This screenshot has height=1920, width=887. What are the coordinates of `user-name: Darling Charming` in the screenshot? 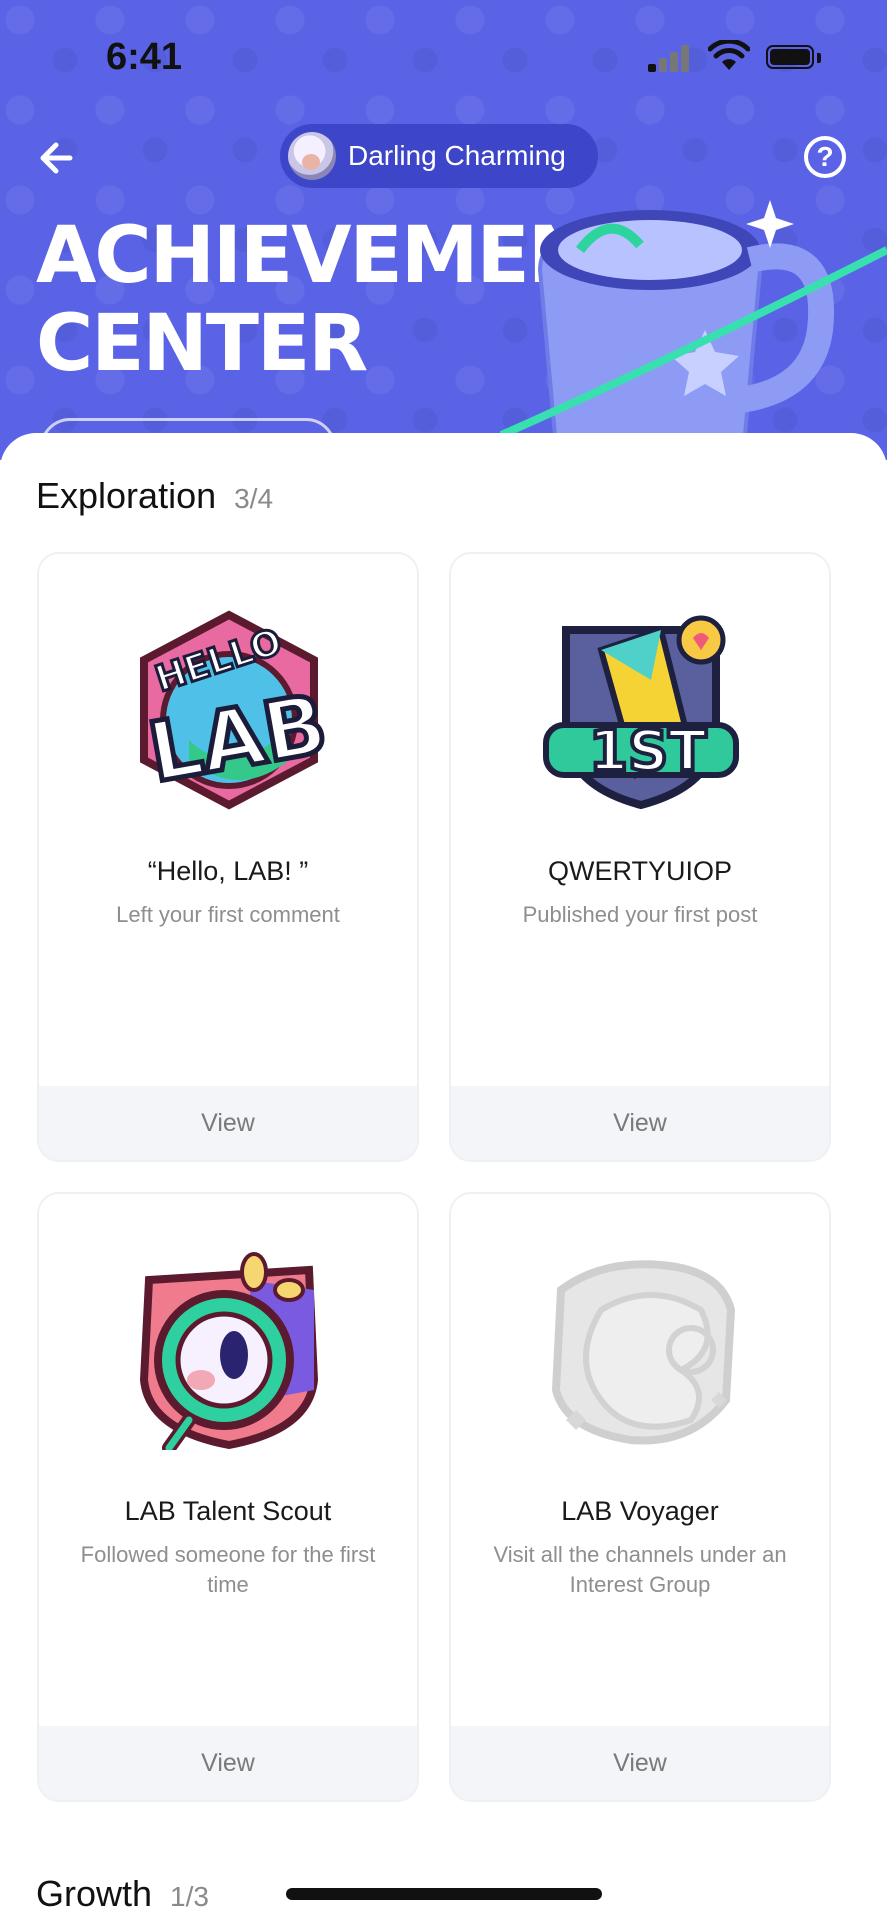 It's located at (457, 155).